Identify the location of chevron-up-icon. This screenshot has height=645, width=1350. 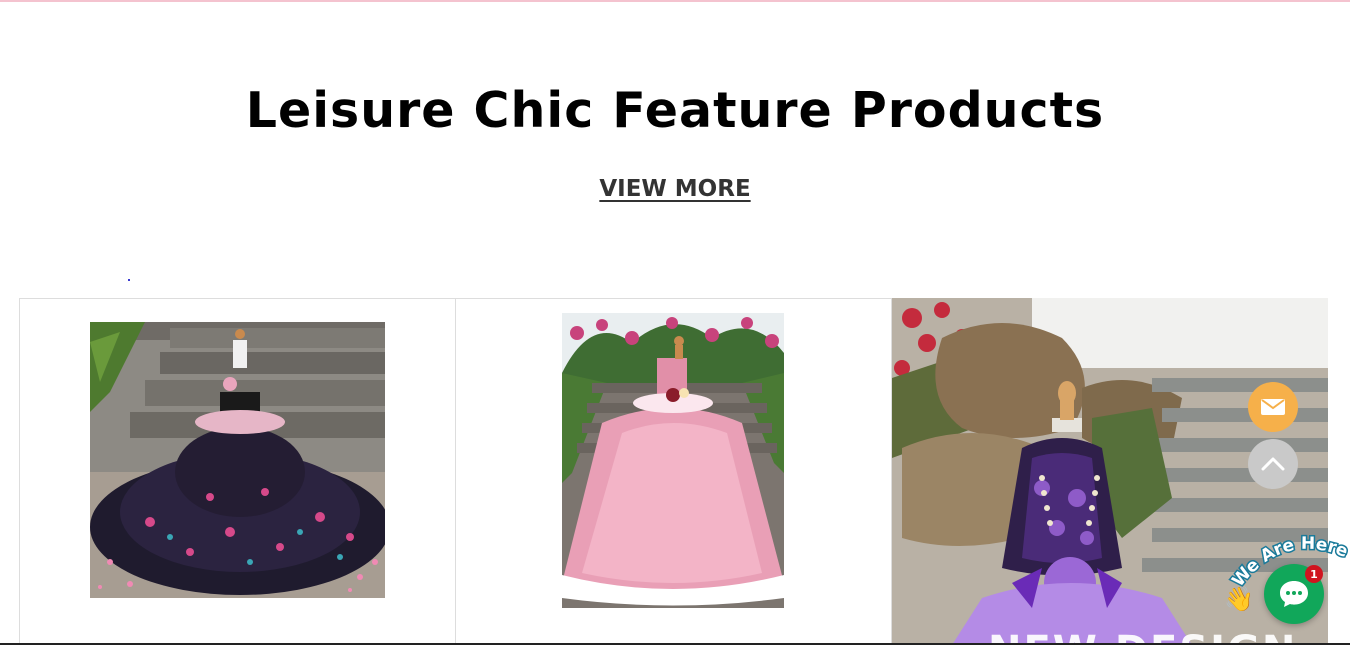
(1273, 464).